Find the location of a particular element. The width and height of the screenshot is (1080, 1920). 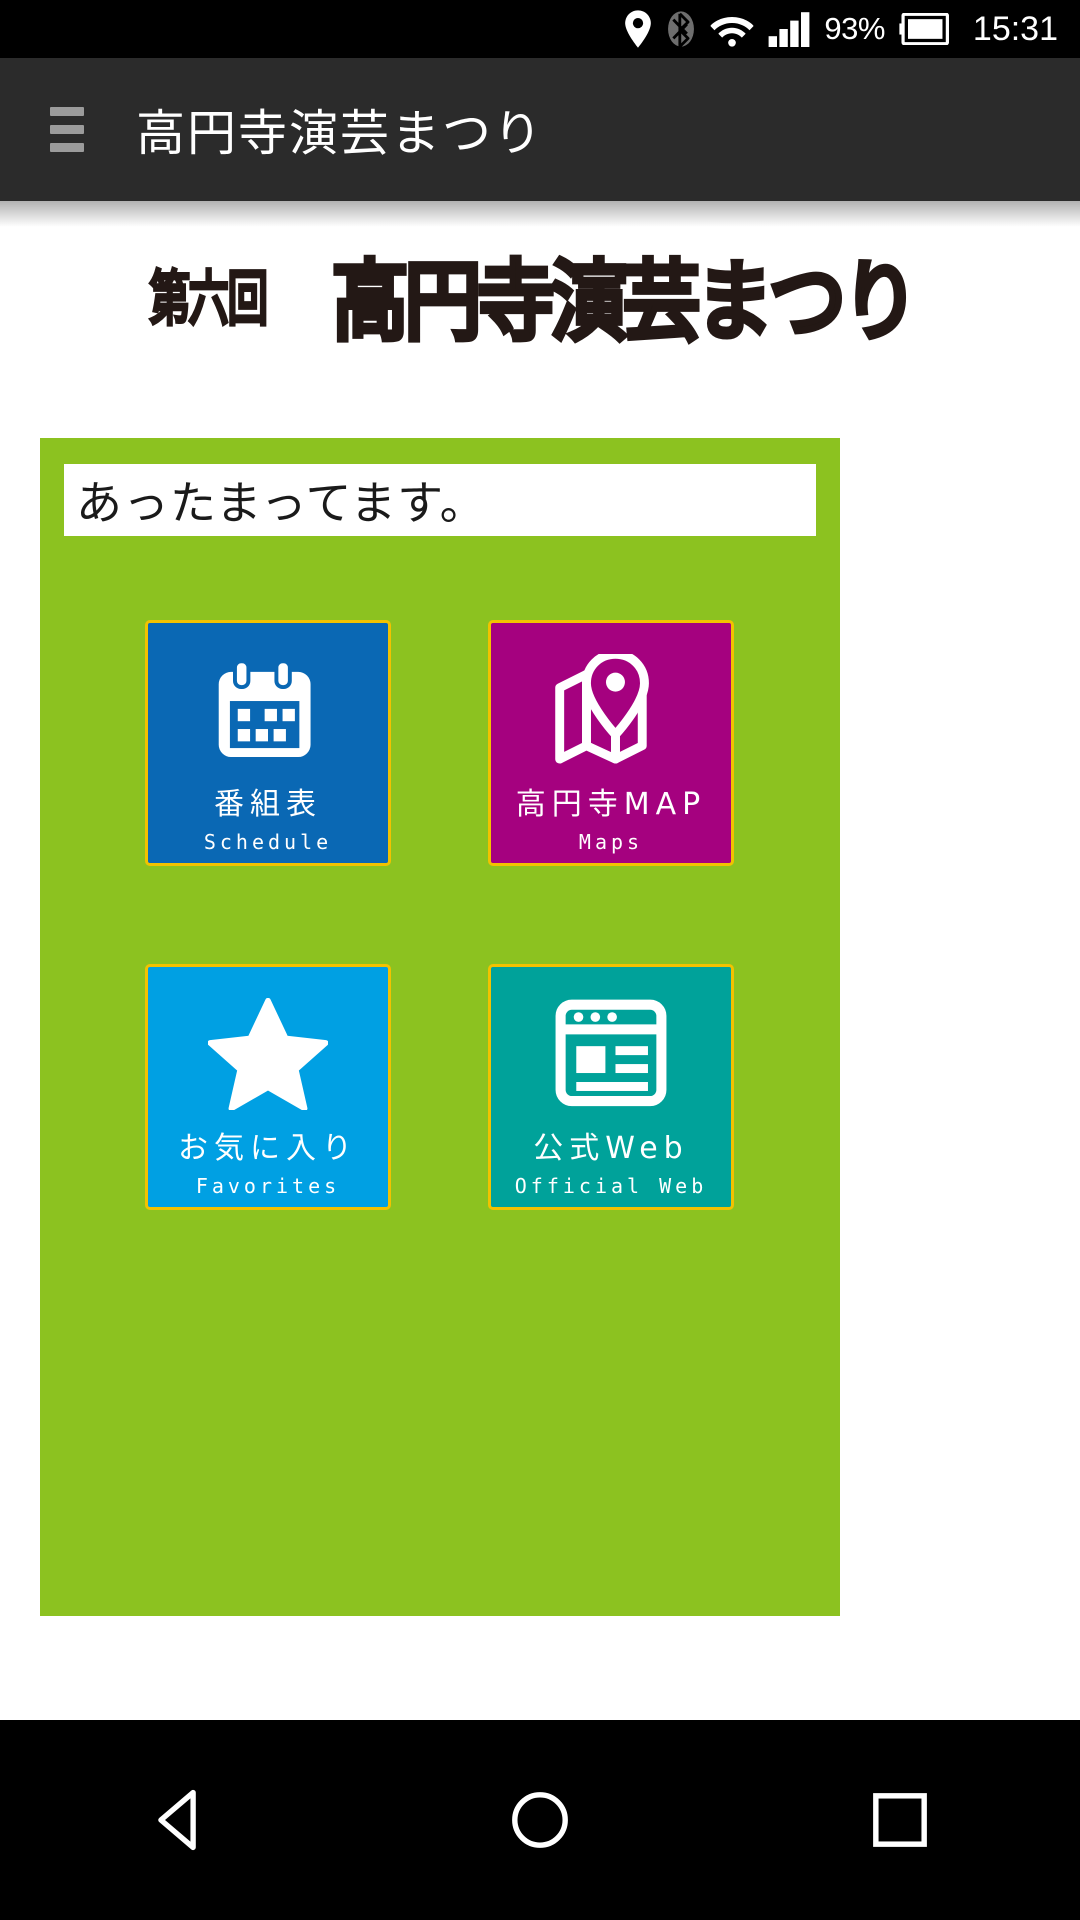

map-pin-icon is located at coordinates (611, 710).